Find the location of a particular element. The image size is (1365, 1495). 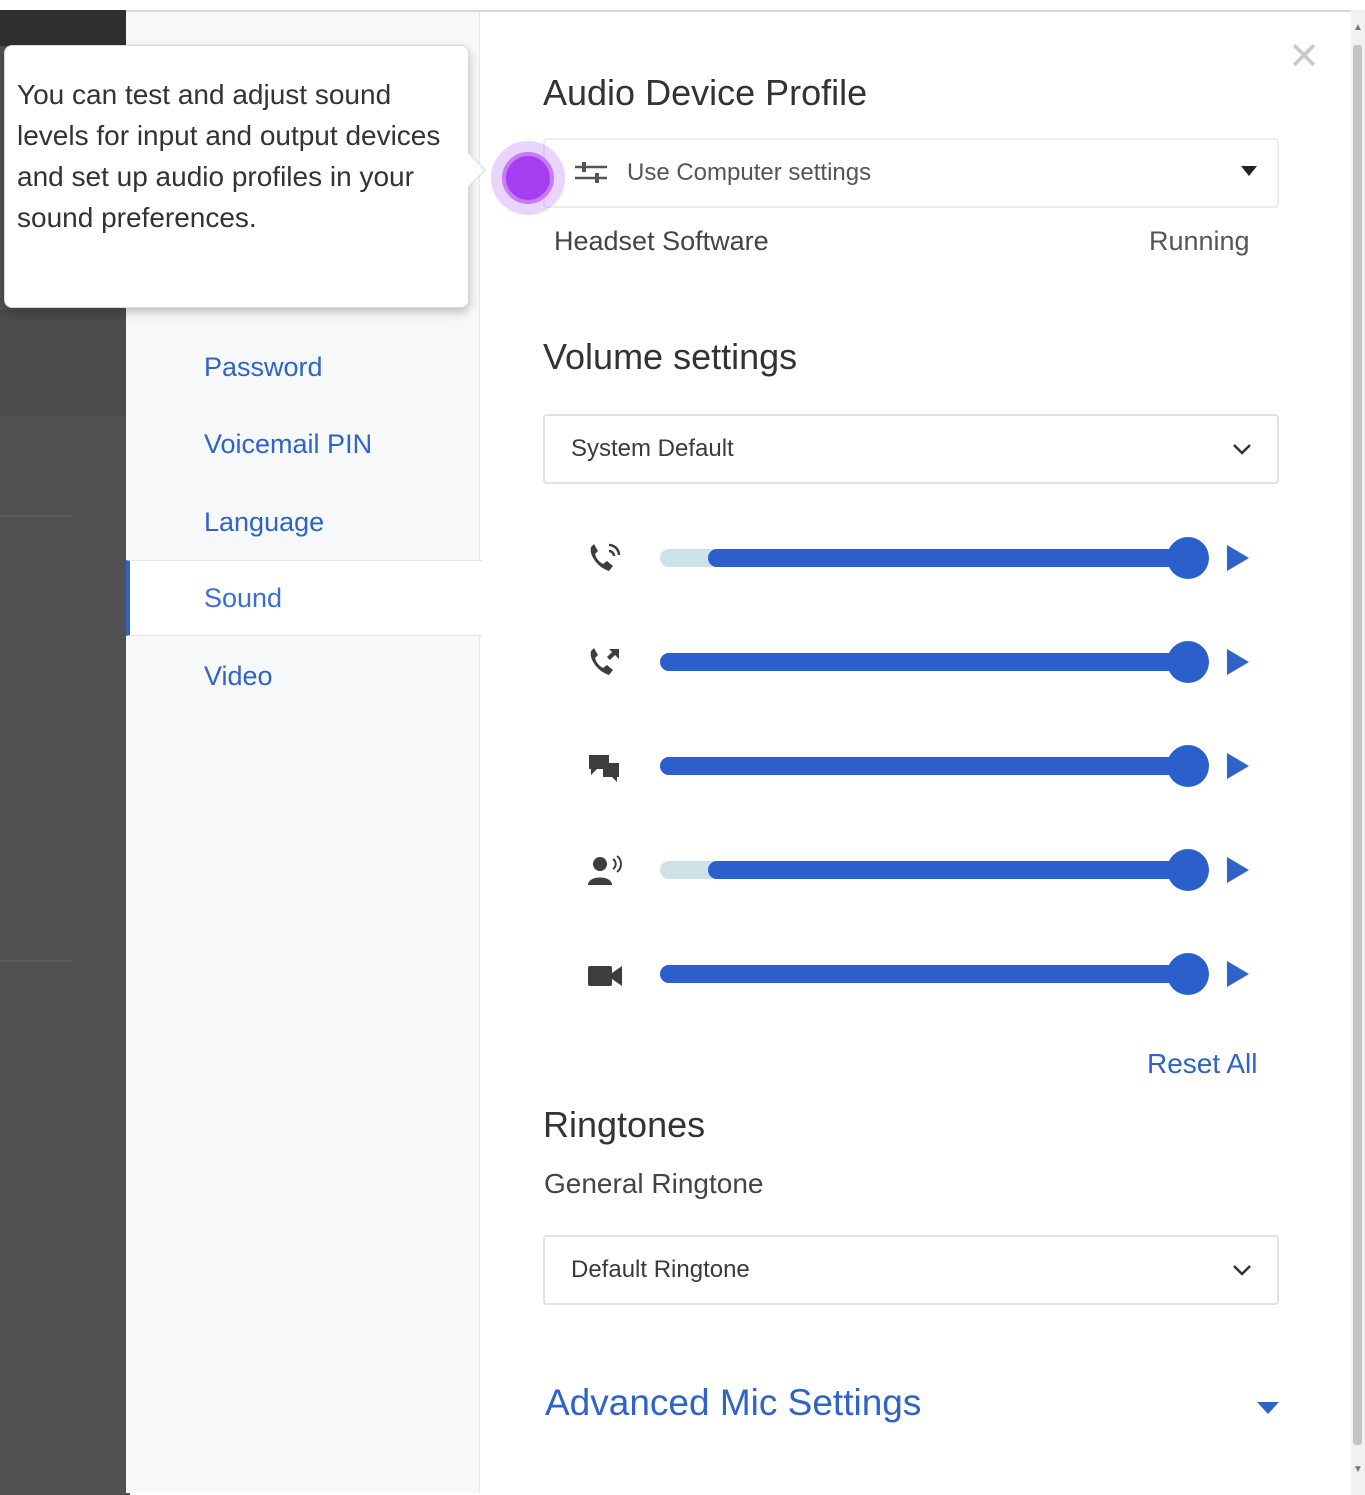

sidebar-item-label: Voicemail PIN is located at coordinates (288, 443).